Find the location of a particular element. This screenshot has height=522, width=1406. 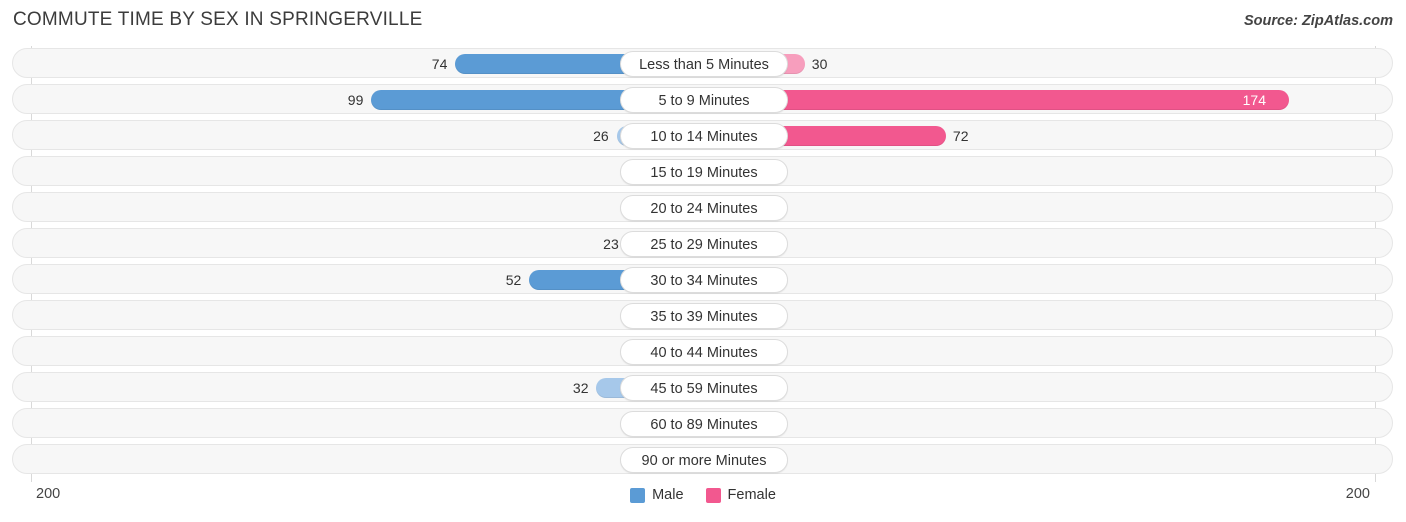

category-label: 15 to 19 Minutes is located at coordinates (704, 172).